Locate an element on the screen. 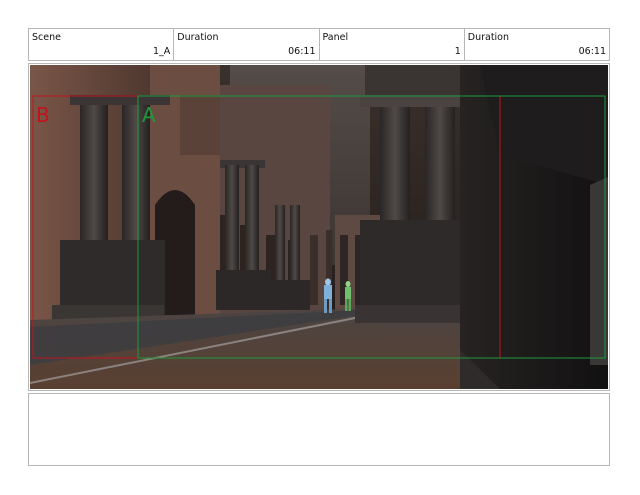 The height and width of the screenshot is (495, 640). scene-label: Scene is located at coordinates (46, 37).